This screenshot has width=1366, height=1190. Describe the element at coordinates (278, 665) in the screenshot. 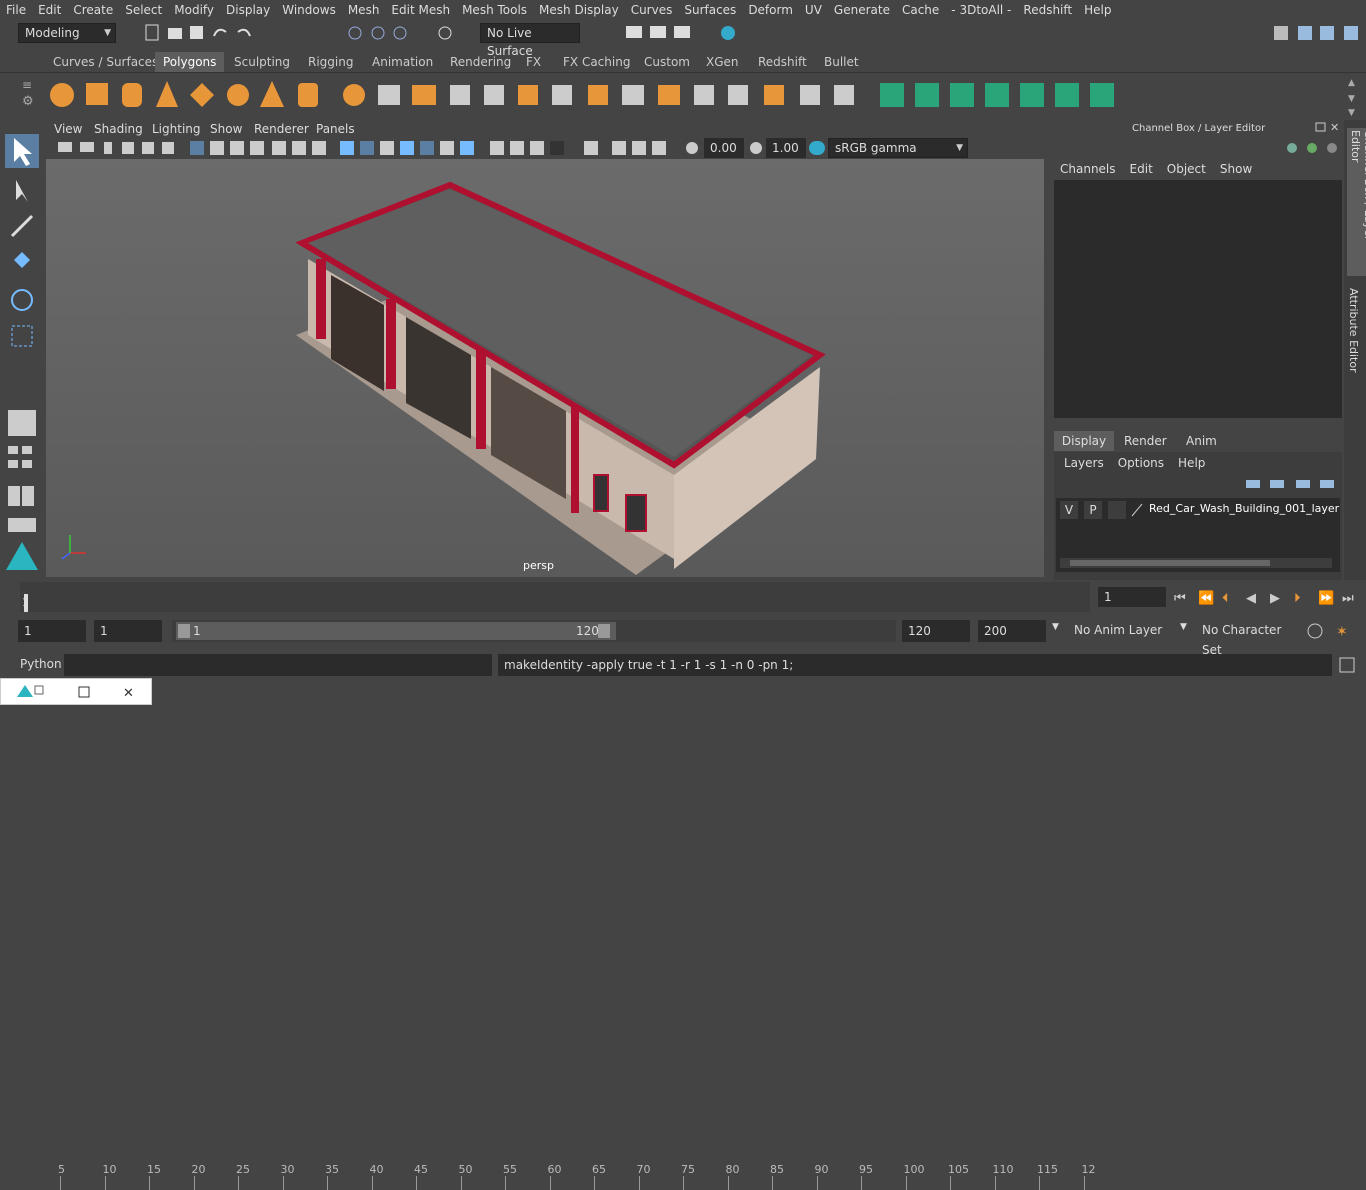

I see `command-input` at that location.